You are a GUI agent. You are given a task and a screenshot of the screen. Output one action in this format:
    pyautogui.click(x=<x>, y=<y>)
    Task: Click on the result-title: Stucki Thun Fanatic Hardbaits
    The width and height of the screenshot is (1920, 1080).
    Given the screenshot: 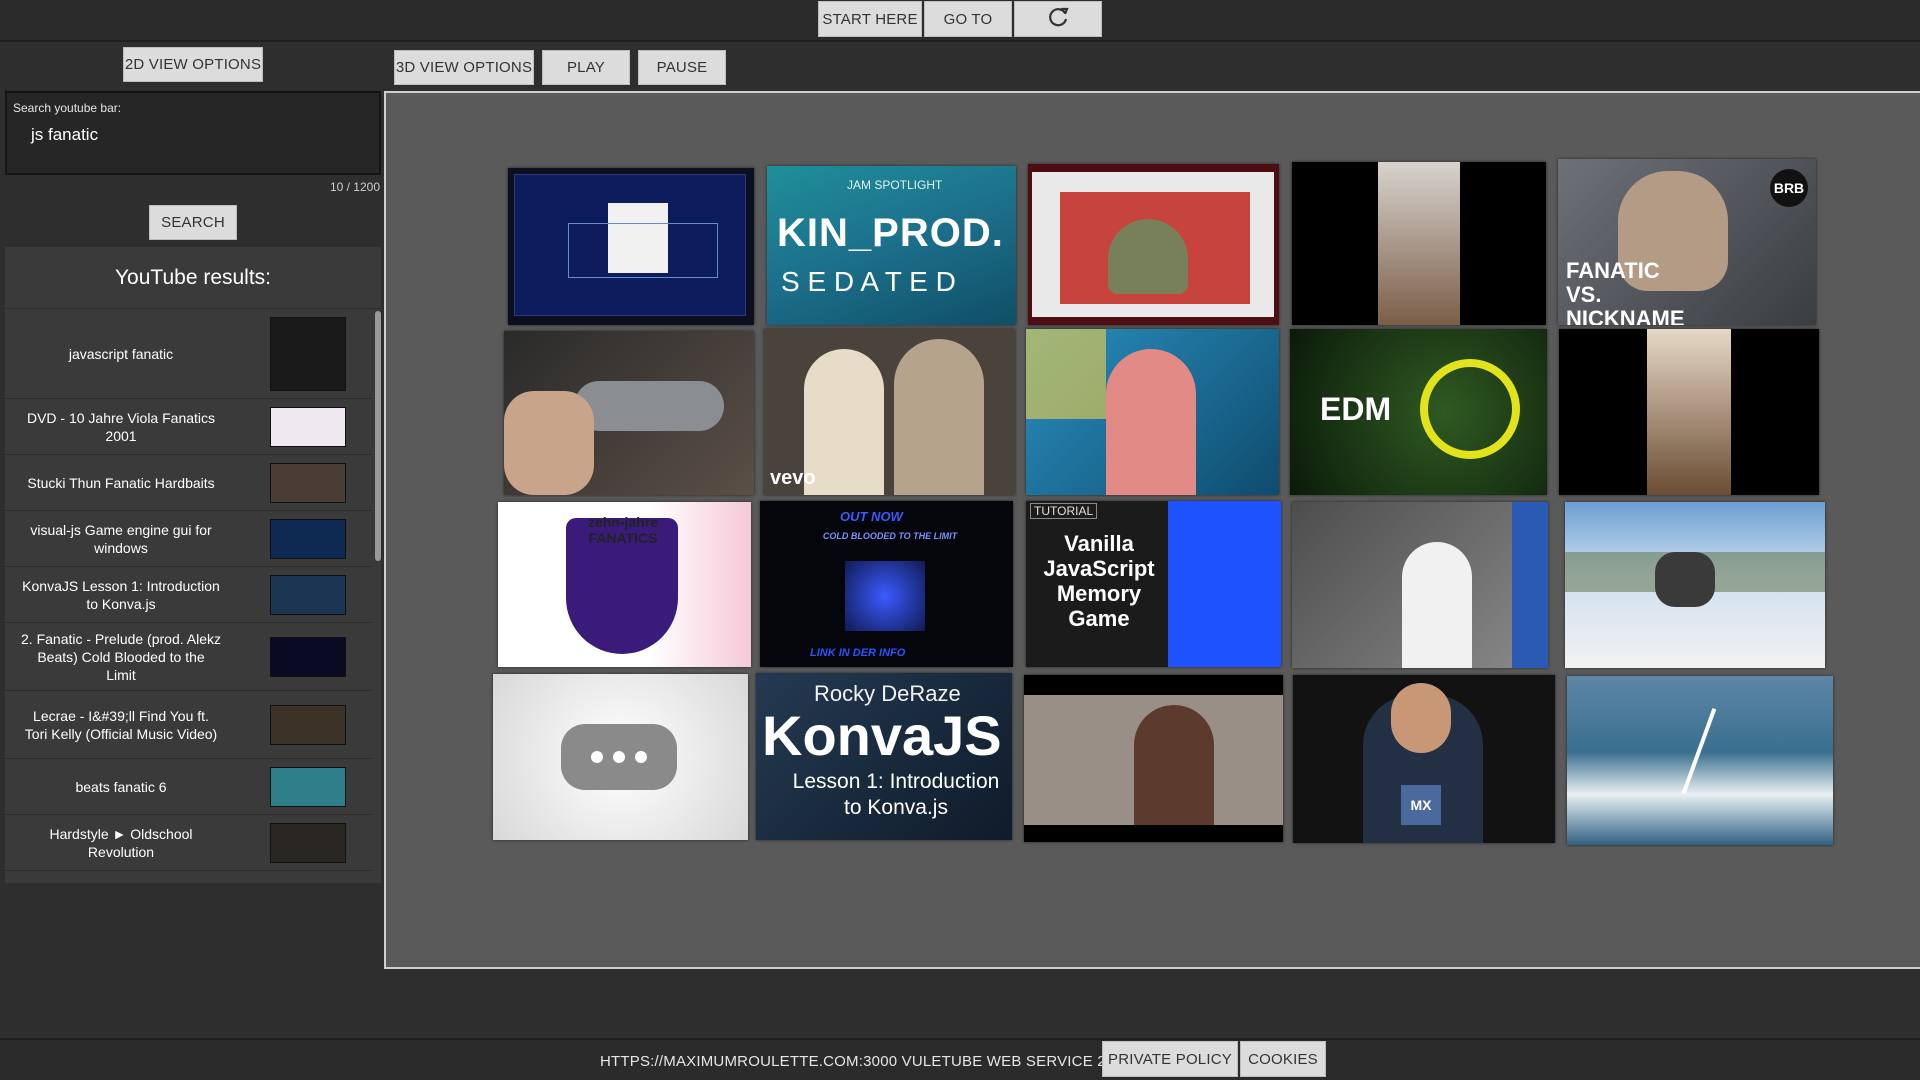 What is the action you would take?
    pyautogui.click(x=121, y=482)
    